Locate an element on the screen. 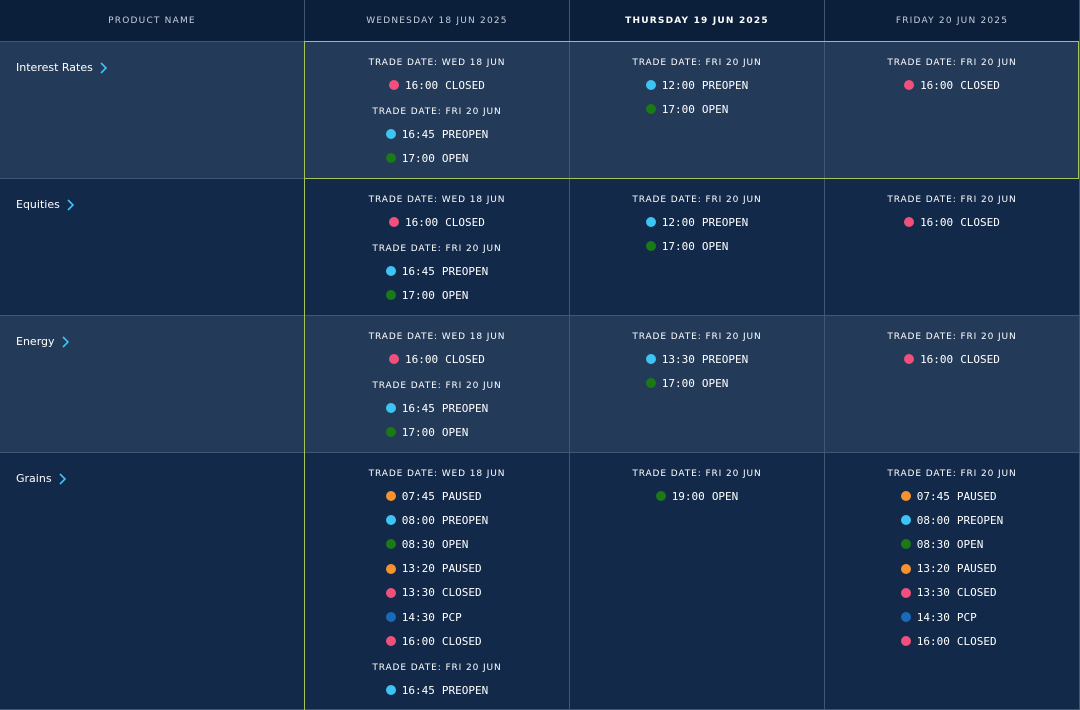  chevron-right-icon is located at coordinates (103, 67).